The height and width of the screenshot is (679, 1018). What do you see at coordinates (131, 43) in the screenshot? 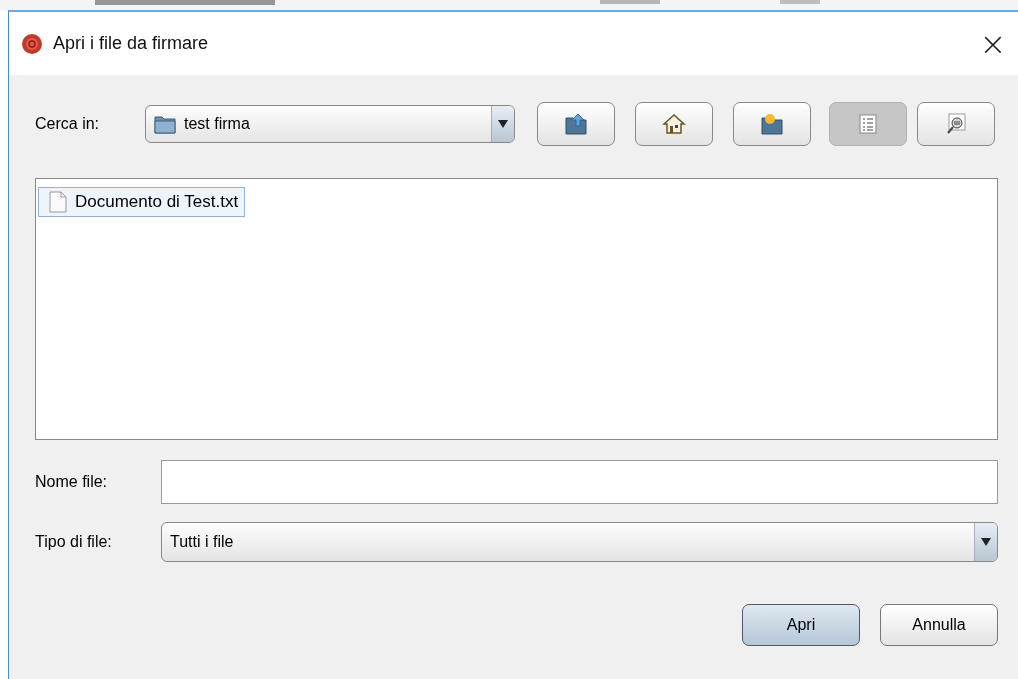
I see `window-title: Apri i file da firmare` at bounding box center [131, 43].